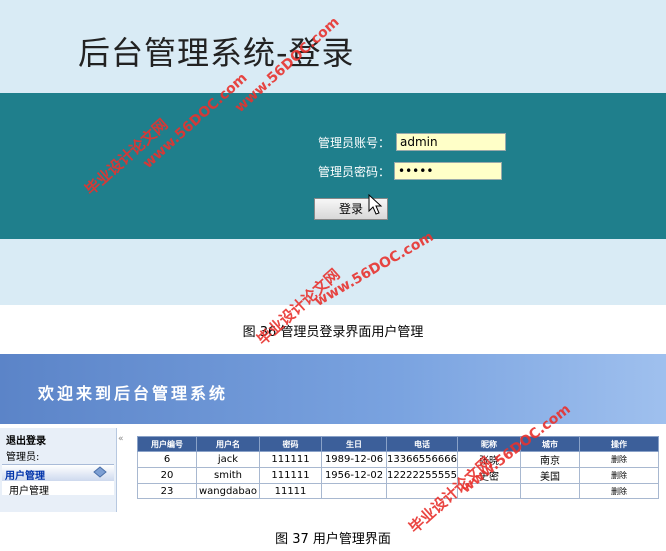 The height and width of the screenshot is (551, 666). I want to click on column-header: 密码, so click(290, 444).